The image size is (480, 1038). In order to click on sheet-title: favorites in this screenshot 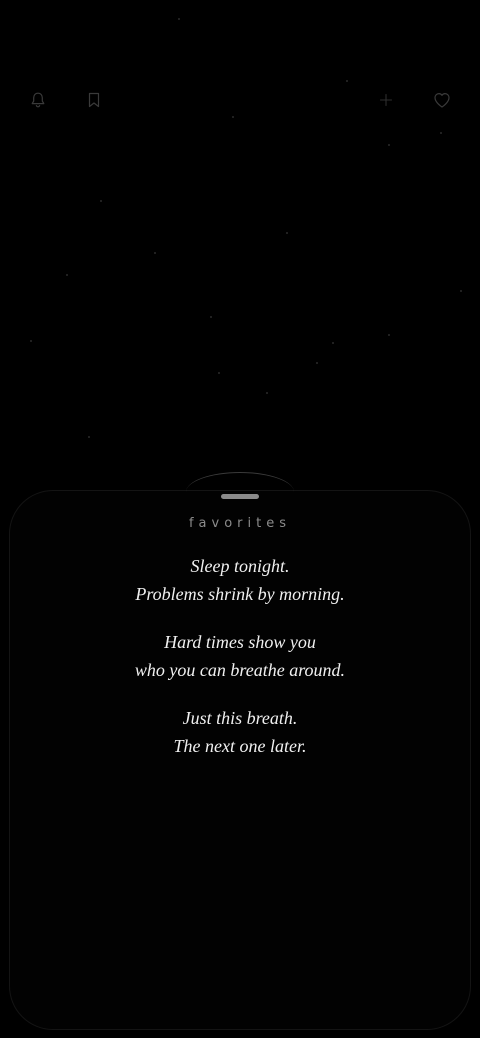, I will do `click(239, 523)`.